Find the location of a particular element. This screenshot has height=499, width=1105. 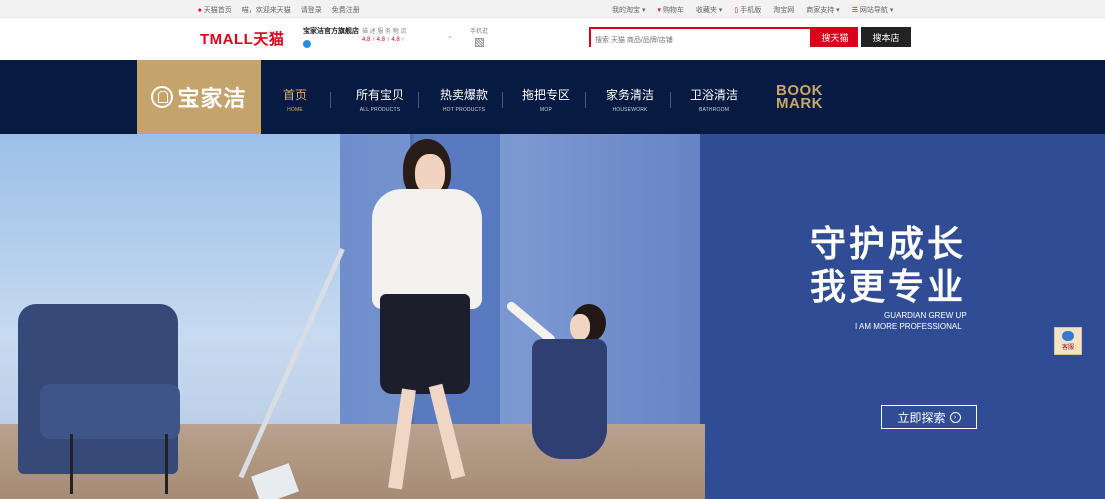

search-tmall-button: 搜天猫 is located at coordinates (835, 37).